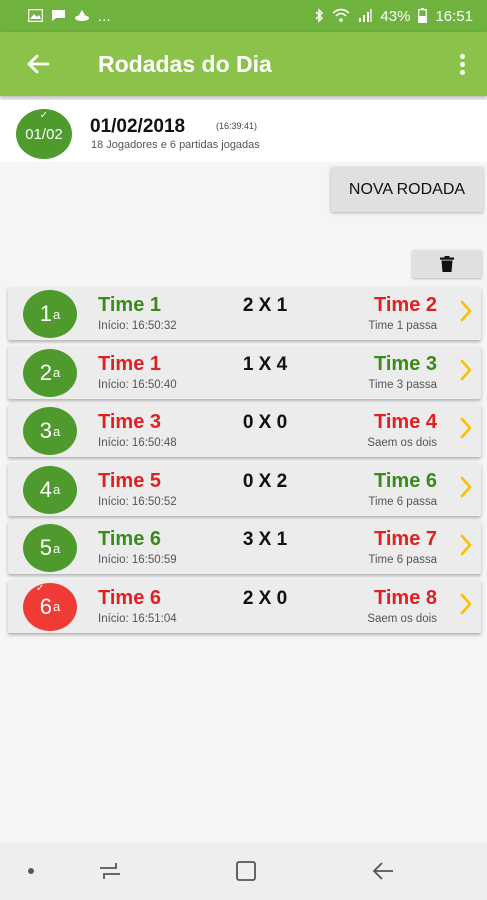 The image size is (487, 900). What do you see at coordinates (402, 384) in the screenshot?
I see `round-result: Time 3 passa` at bounding box center [402, 384].